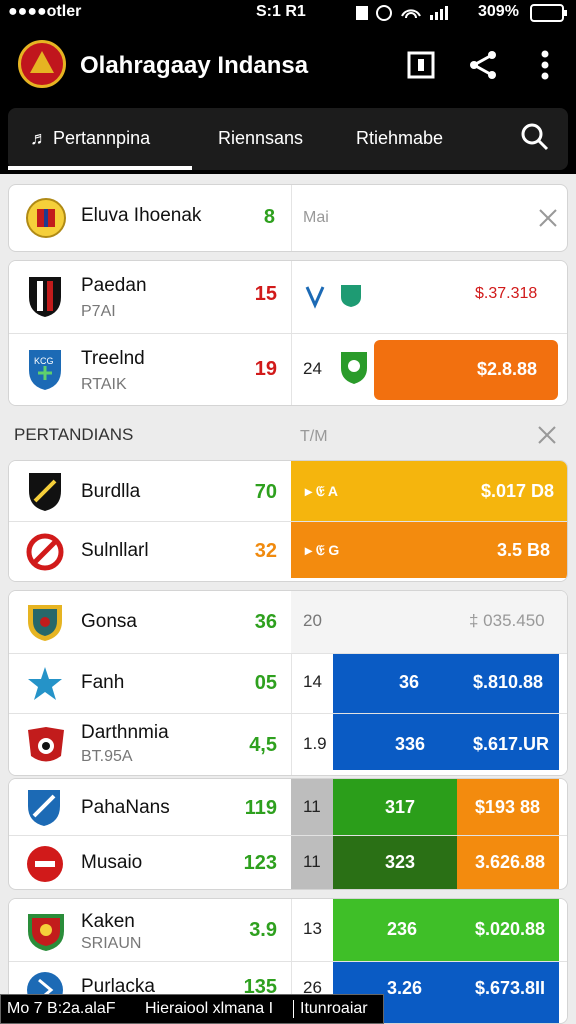 The image size is (576, 1024). Describe the element at coordinates (288, 369) in the screenshot. I see `list-item: KCG Treelnd RTAIK 19 24 $2.8.88` at that location.